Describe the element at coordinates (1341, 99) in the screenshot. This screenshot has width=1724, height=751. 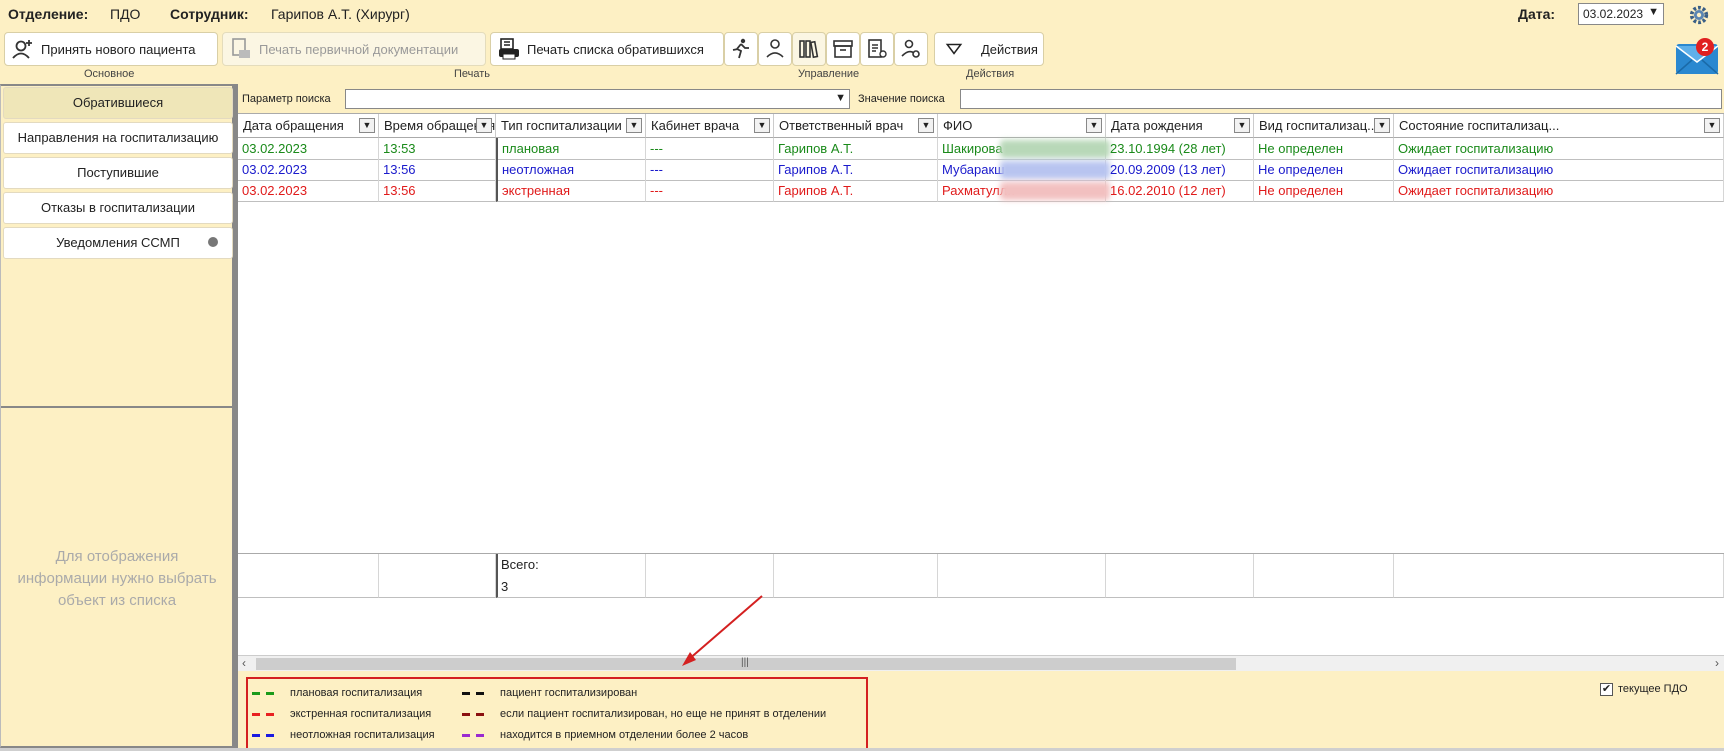
I see `search-value-input` at that location.